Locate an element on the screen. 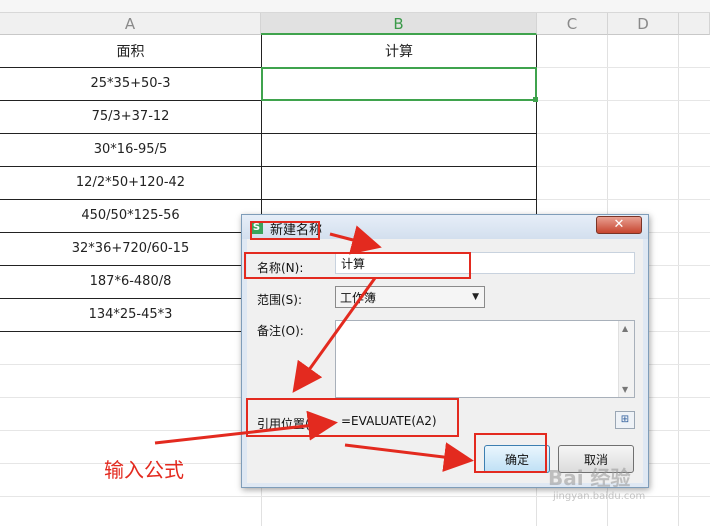  watermark-logo: Bai 经验 is located at coordinates (589, 478).